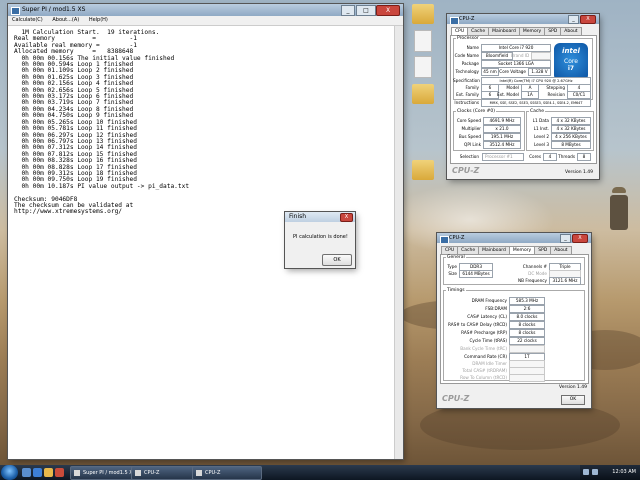 This screenshot has height=480, width=640. I want to click on taskbar-item-label: Super PI / mod1.5 XS, so click(109, 473).